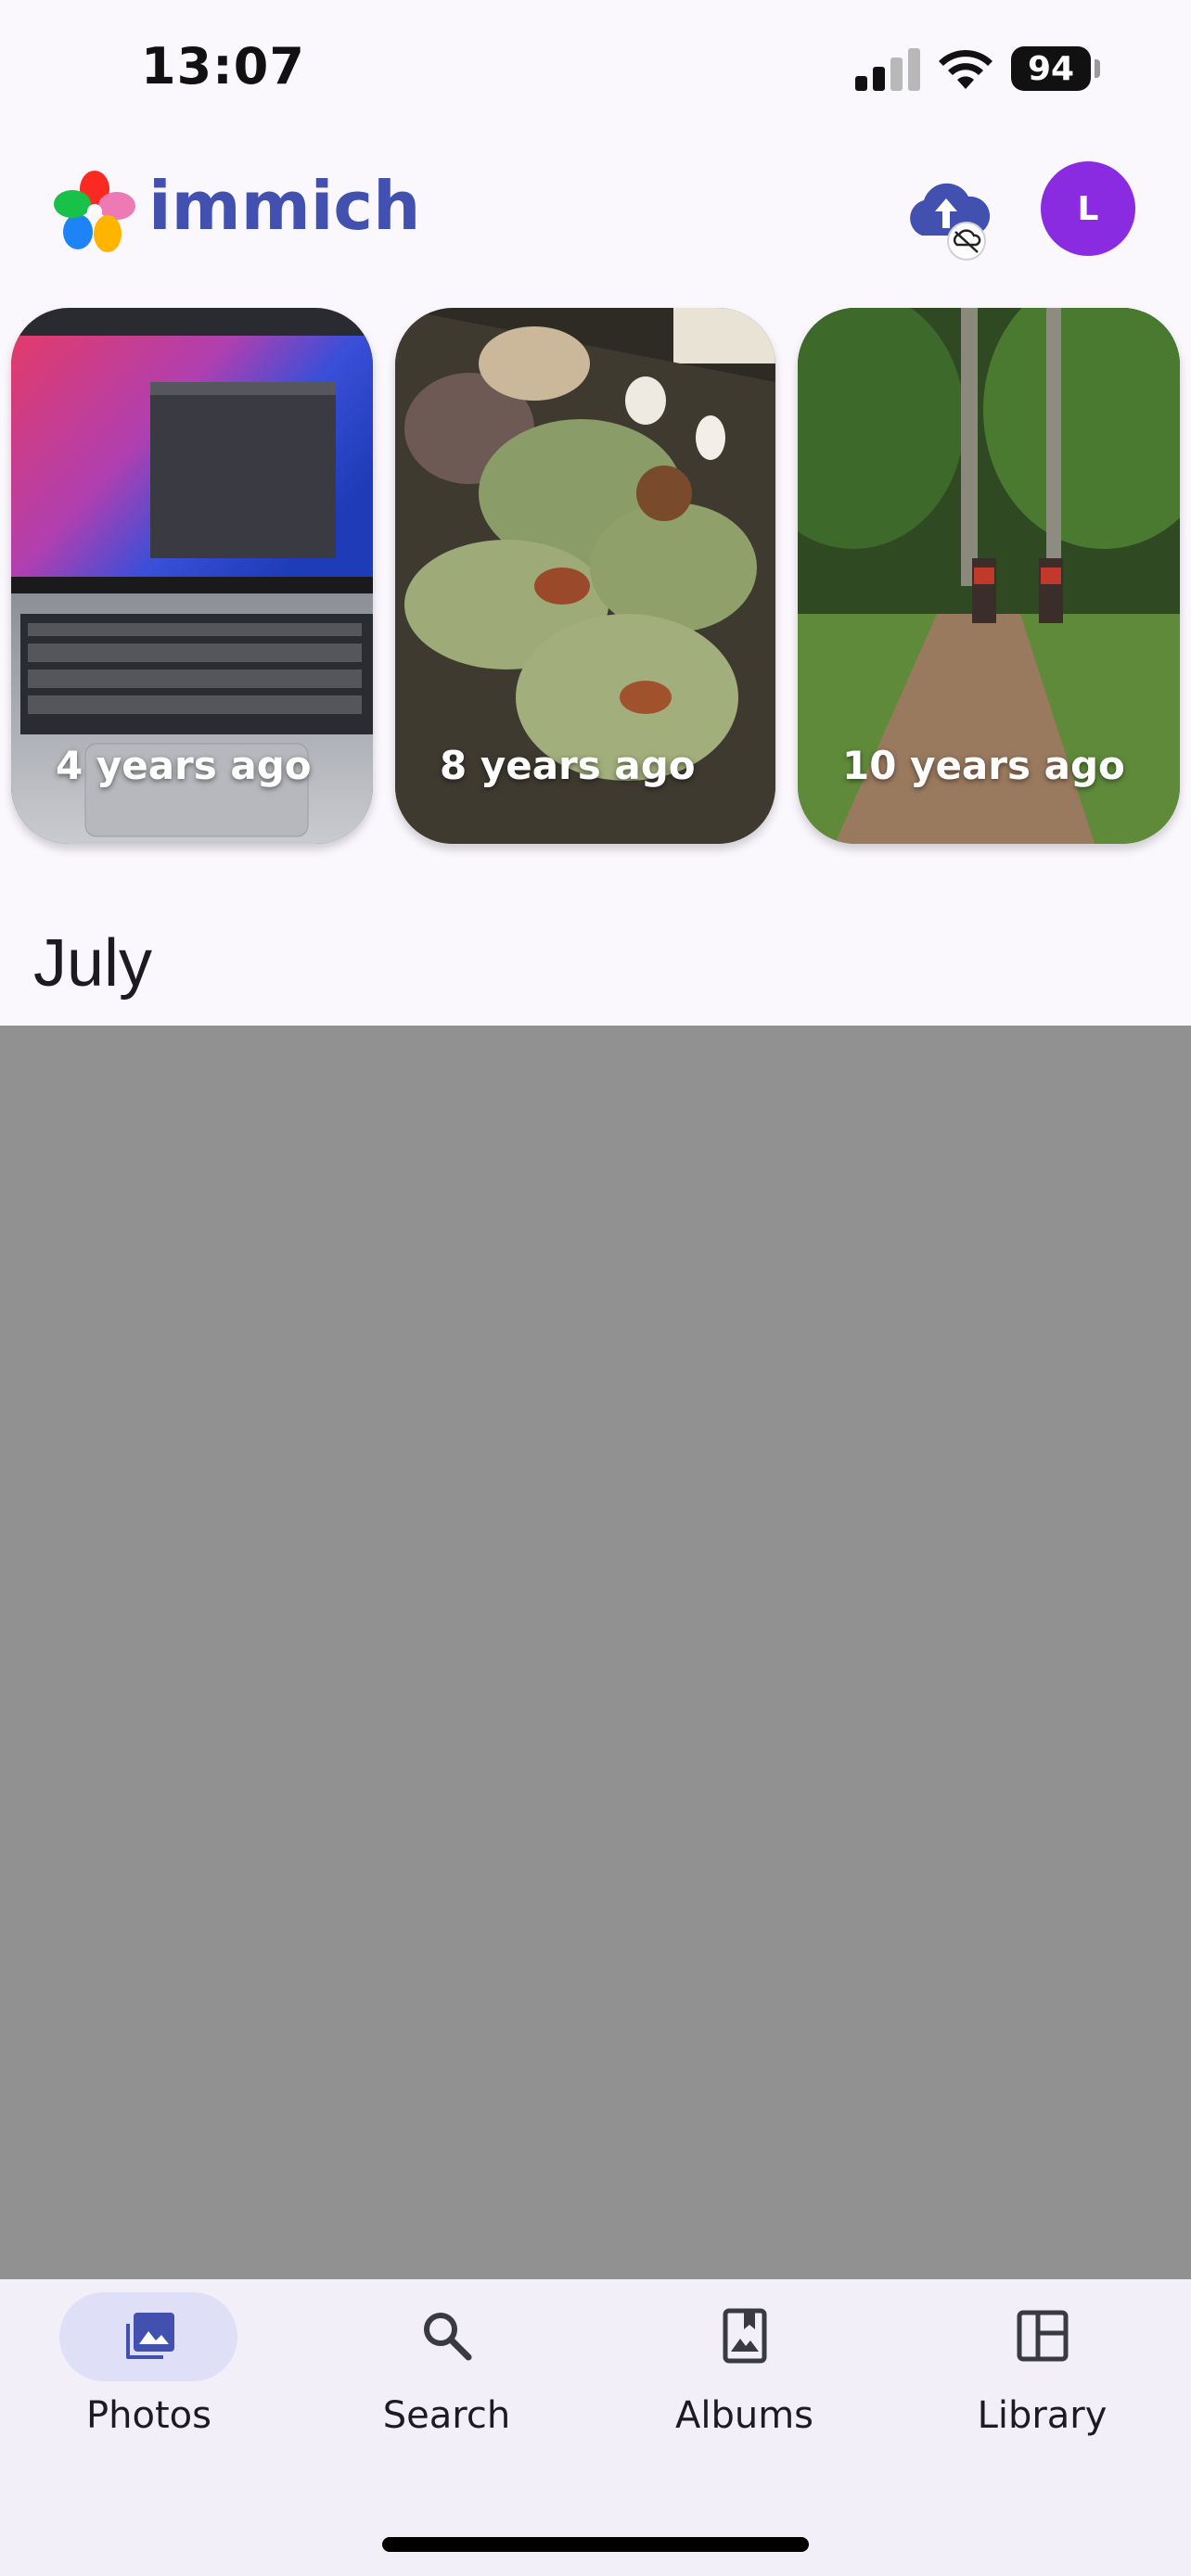 This screenshot has height=2576, width=1191. Describe the element at coordinates (989, 576) in the screenshot. I see `memory-card-forest: 10 years ago` at that location.